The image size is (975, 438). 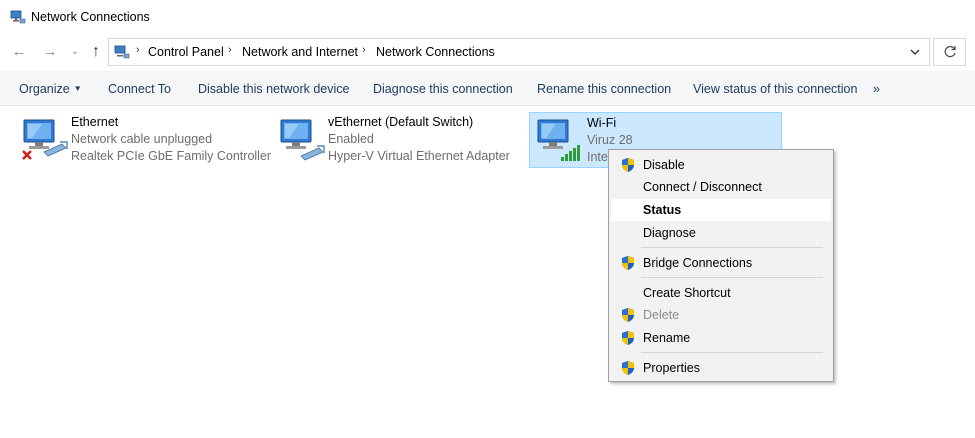 What do you see at coordinates (664, 165) in the screenshot?
I see `menu-item-label: Disable` at bounding box center [664, 165].